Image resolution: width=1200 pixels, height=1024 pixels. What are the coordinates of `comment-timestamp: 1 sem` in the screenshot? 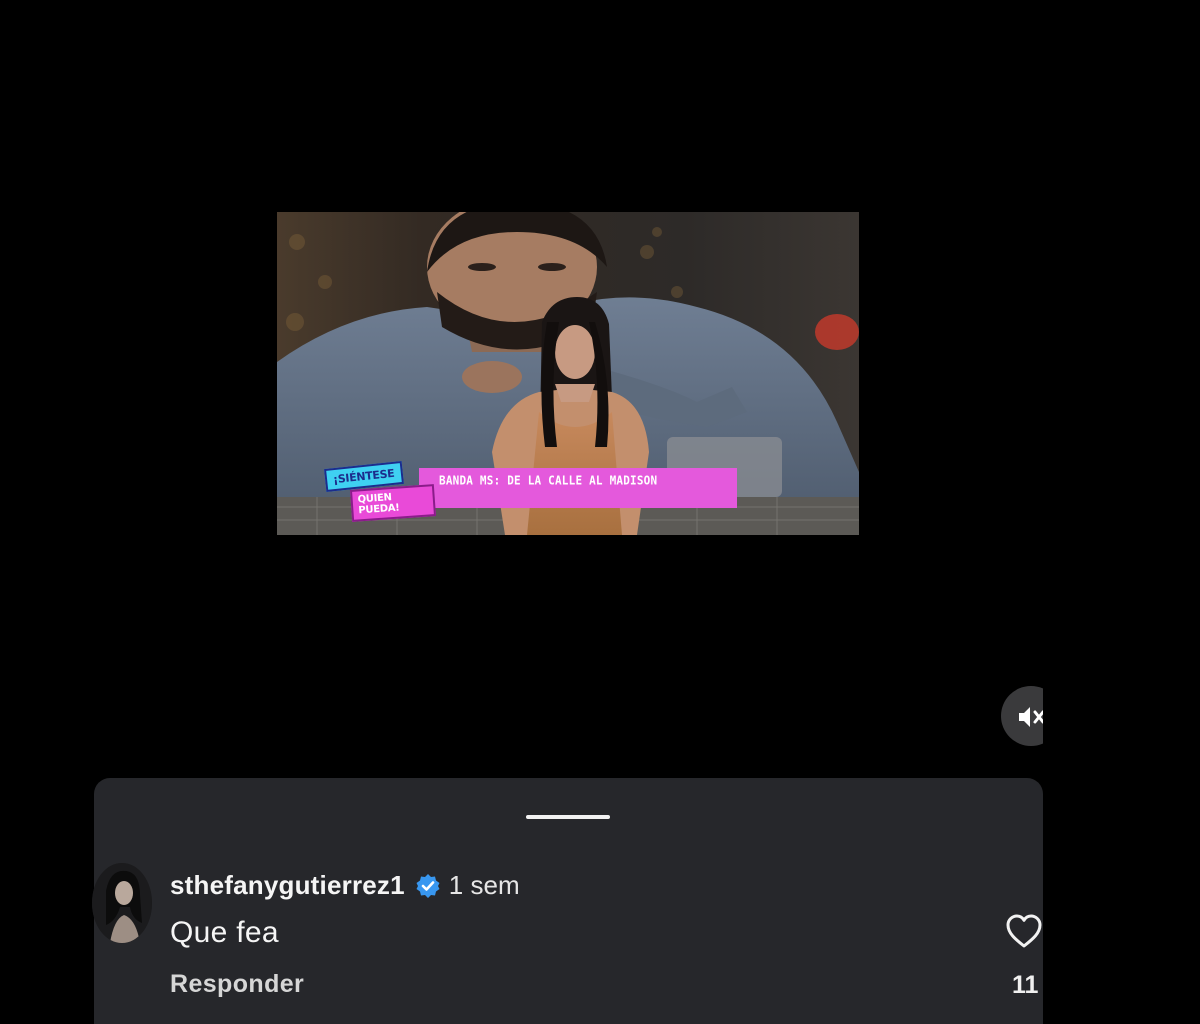 It's located at (484, 885).